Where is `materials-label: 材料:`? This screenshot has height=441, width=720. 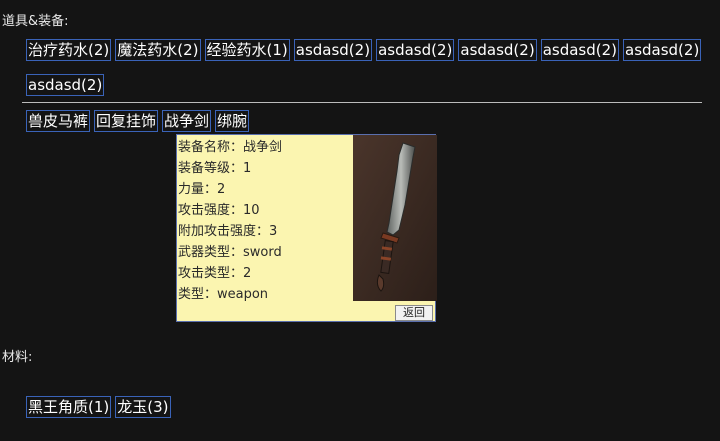
materials-label: 材料: is located at coordinates (17, 357).